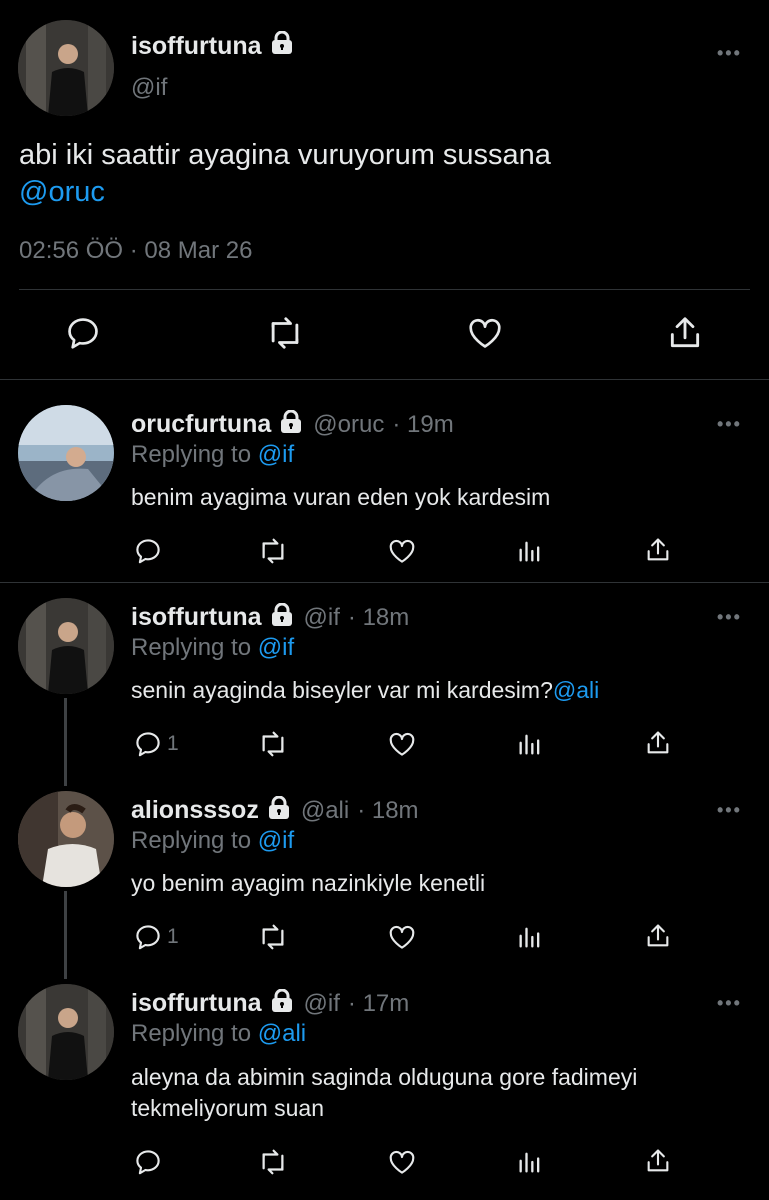 Image resolution: width=769 pixels, height=1200 pixels. I want to click on reply-time: · 17m, so click(378, 1004).